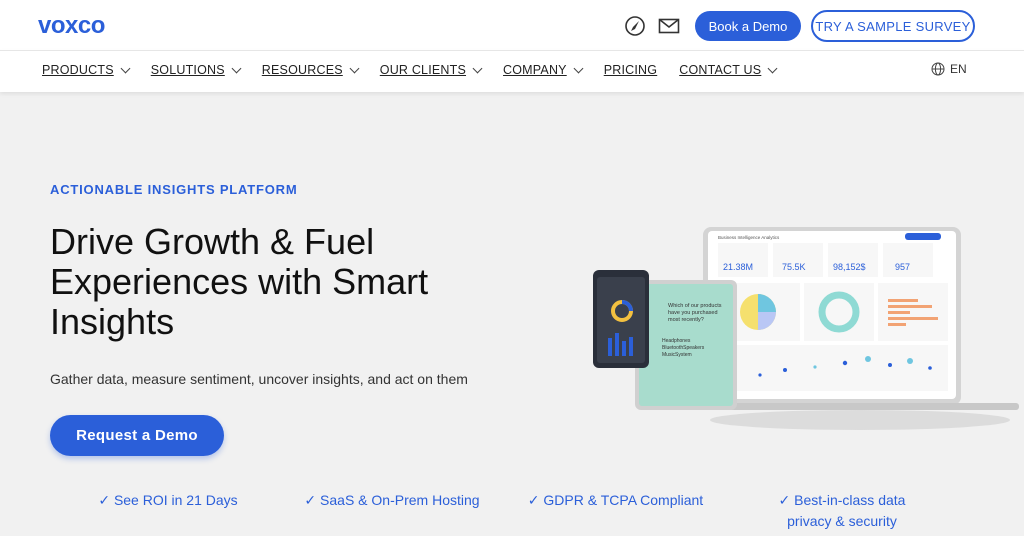 Image resolution: width=1024 pixels, height=536 pixels. What do you see at coordinates (902, 267) in the screenshot?
I see `kpi-4: 957` at bounding box center [902, 267].